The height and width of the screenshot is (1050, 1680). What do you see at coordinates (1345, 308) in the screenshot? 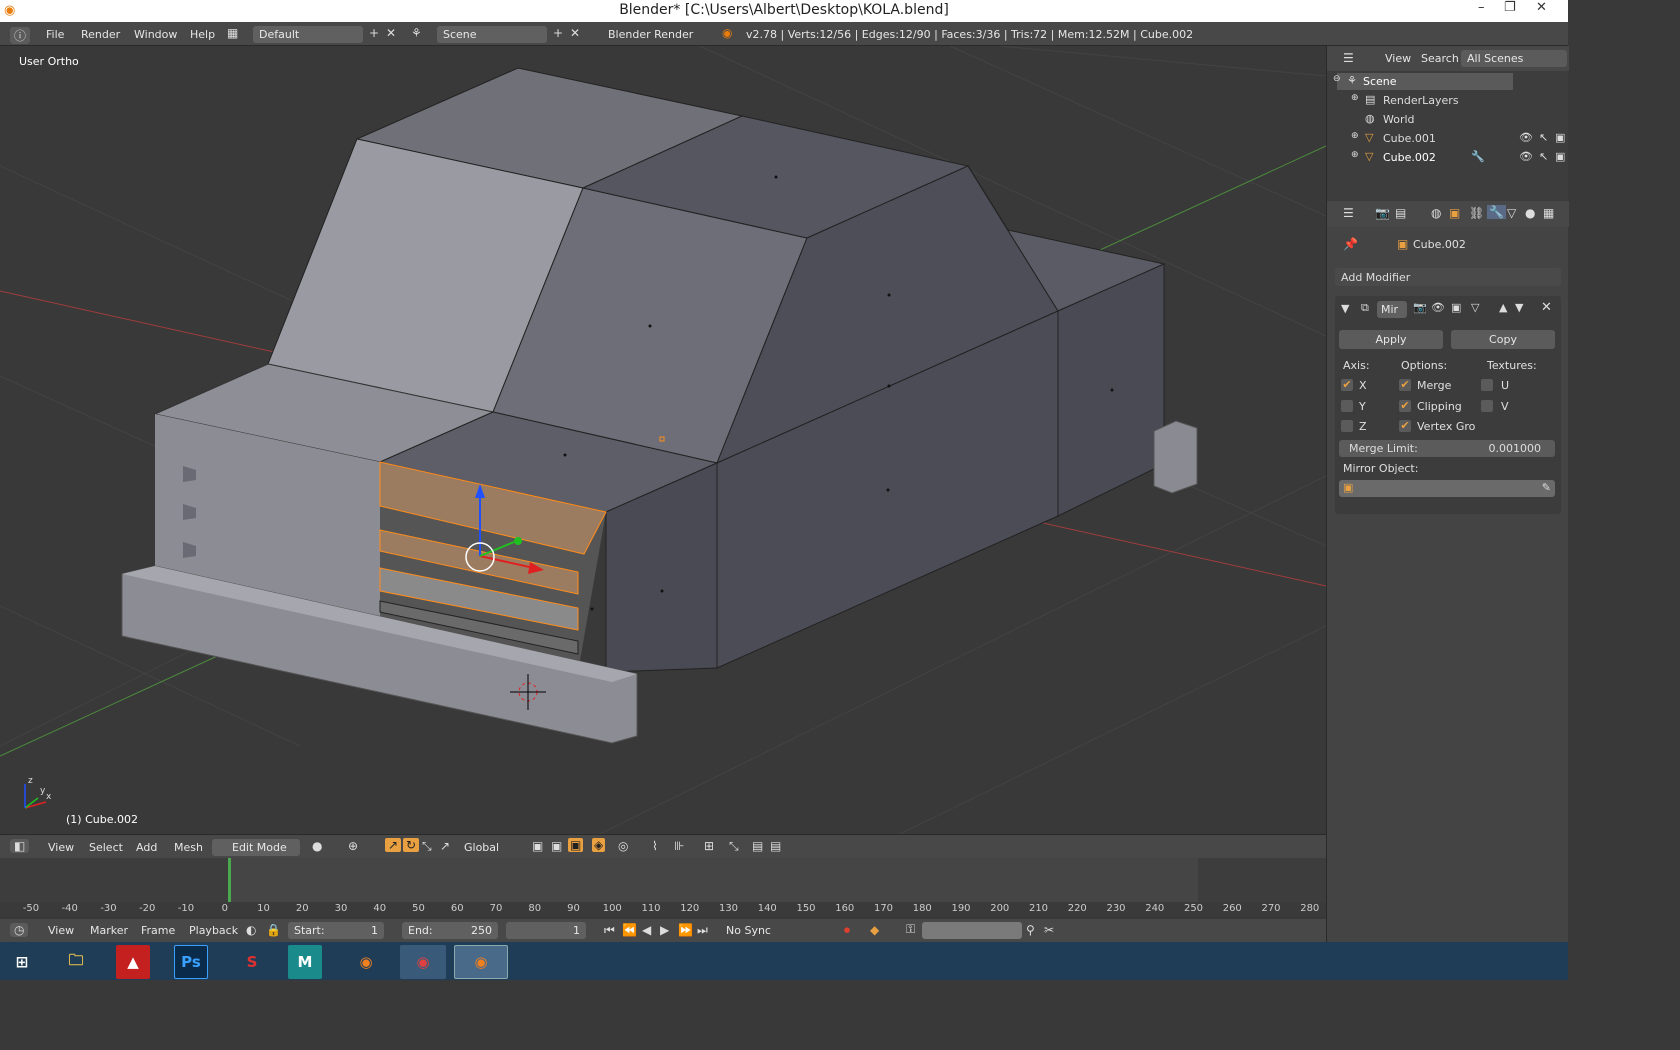
I see `collapse-arrow-icon: ▼` at bounding box center [1345, 308].